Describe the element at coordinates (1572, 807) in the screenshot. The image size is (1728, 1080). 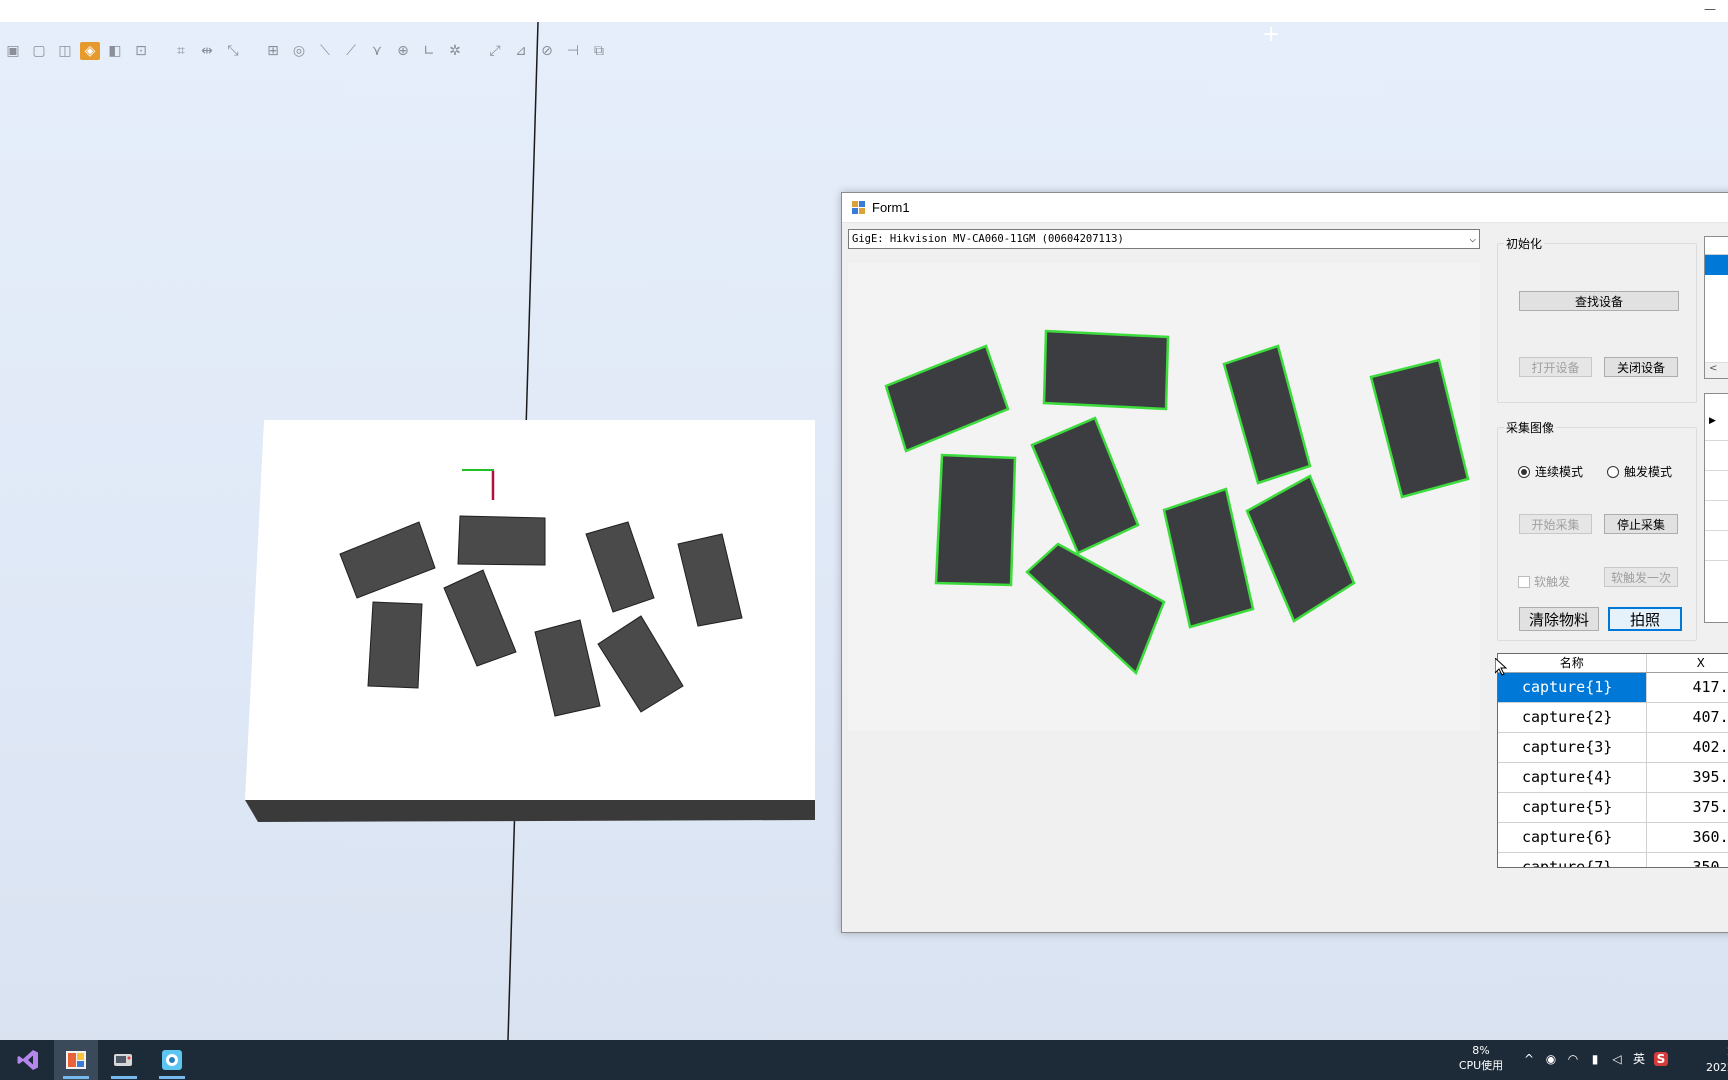
I see `cell-name: capture{5}` at that location.